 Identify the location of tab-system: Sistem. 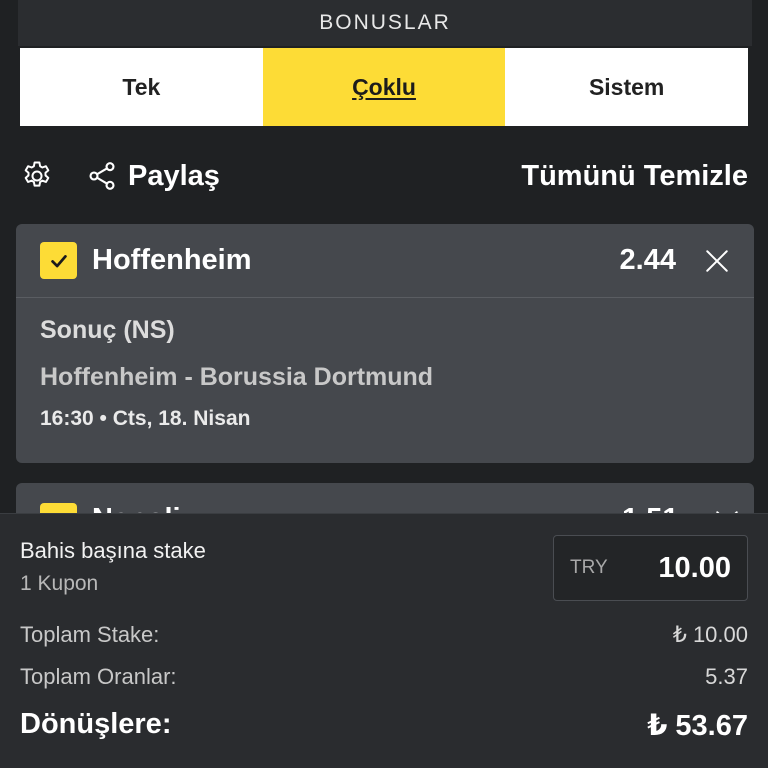
(627, 87).